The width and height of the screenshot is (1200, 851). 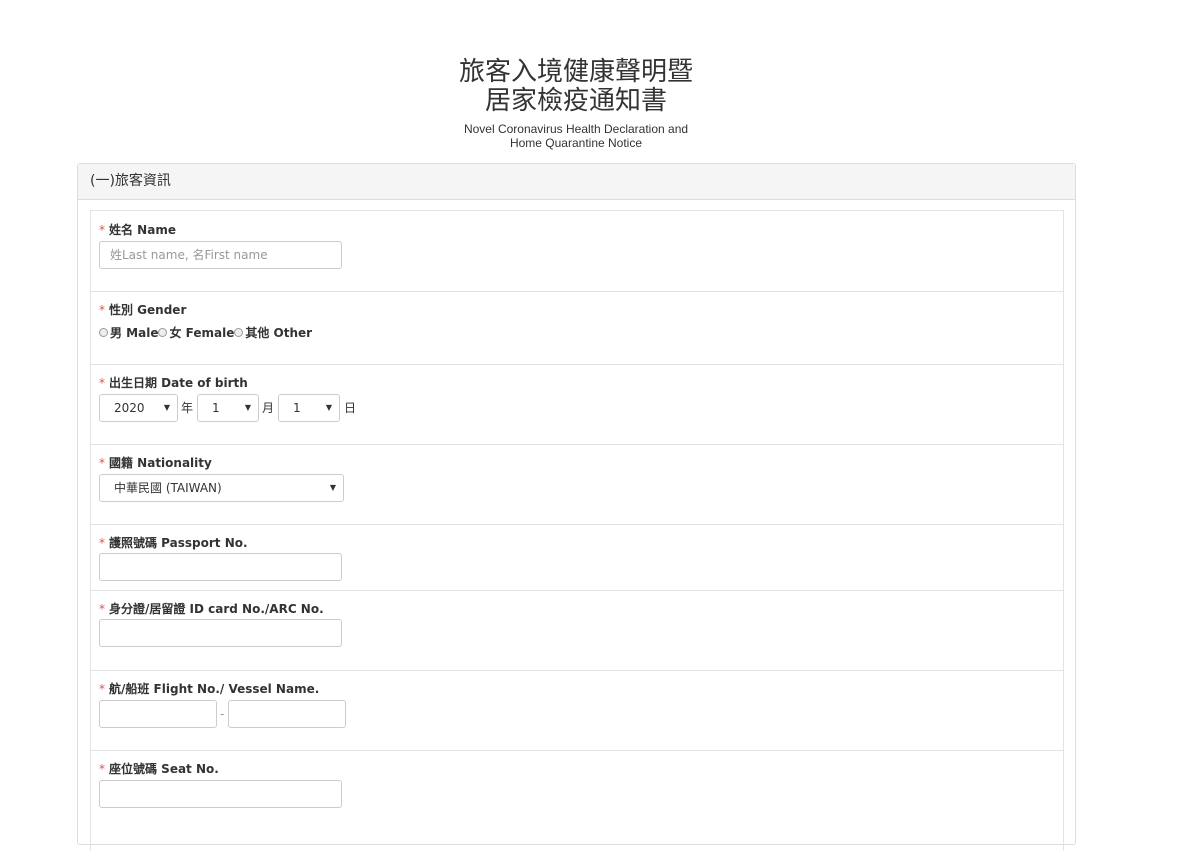 What do you see at coordinates (576, 129) in the screenshot?
I see `page-subtitle-line-1: Novel Coronavirus Health Declaration and` at bounding box center [576, 129].